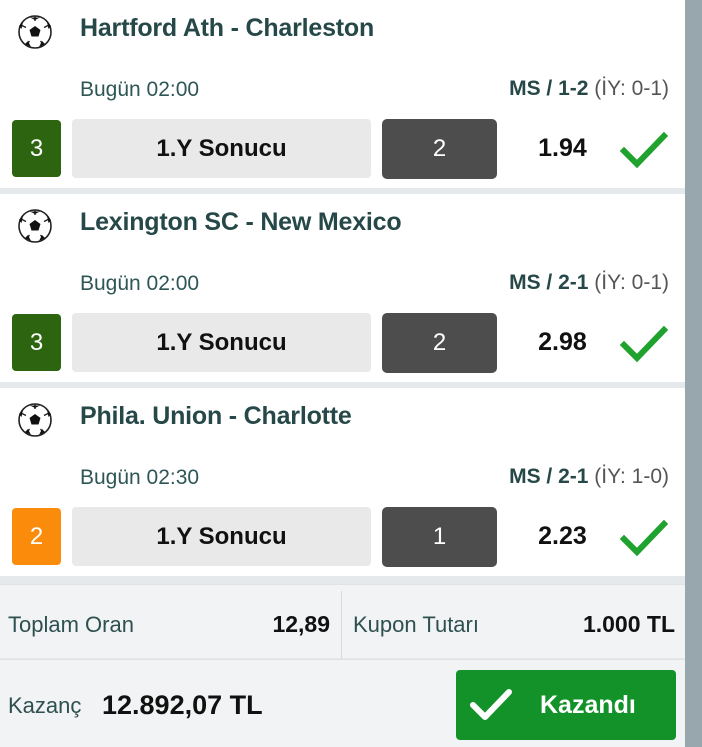 This screenshot has width=702, height=747. What do you see at coordinates (45, 705) in the screenshot?
I see `winnings-label: Kazanç` at bounding box center [45, 705].